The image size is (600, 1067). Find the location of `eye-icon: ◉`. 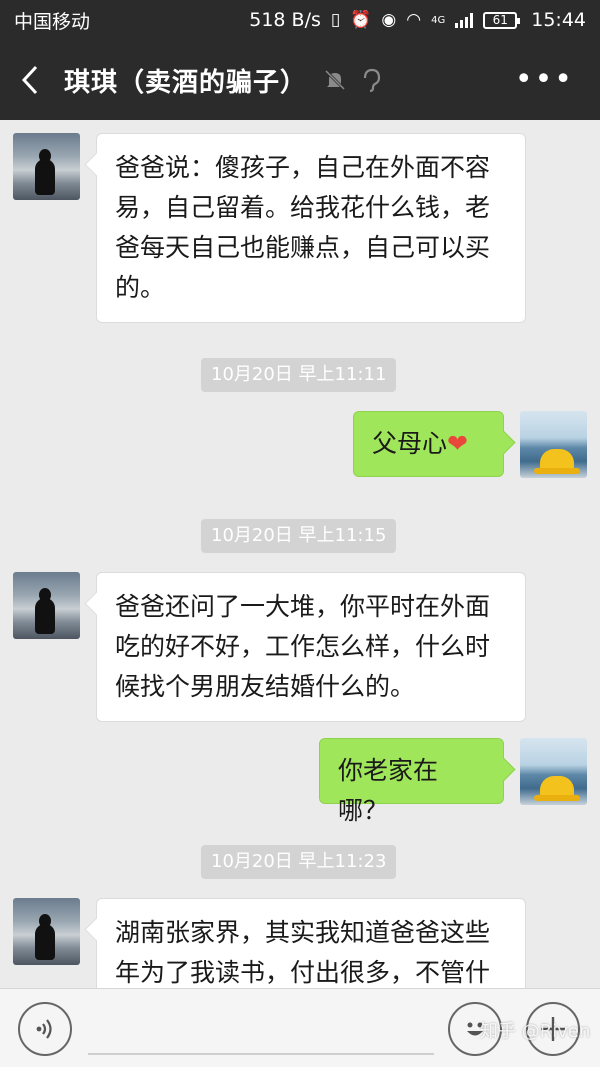

eye-icon: ◉ is located at coordinates (389, 20).